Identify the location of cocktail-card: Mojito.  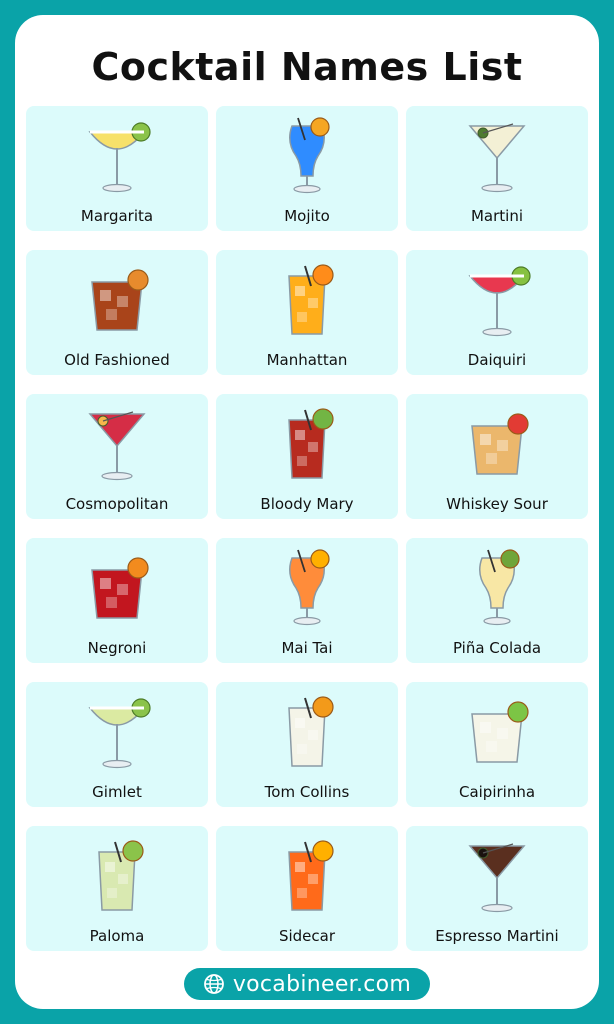
(307, 168).